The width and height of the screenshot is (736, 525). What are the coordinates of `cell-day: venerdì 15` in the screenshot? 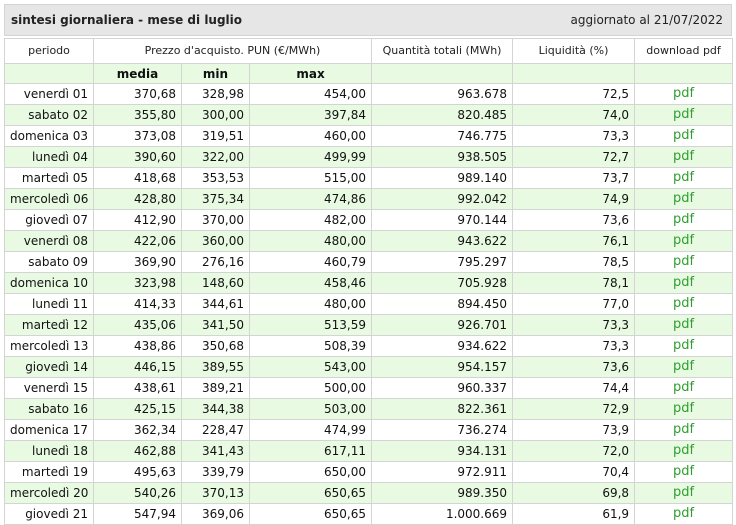 It's located at (49, 388).